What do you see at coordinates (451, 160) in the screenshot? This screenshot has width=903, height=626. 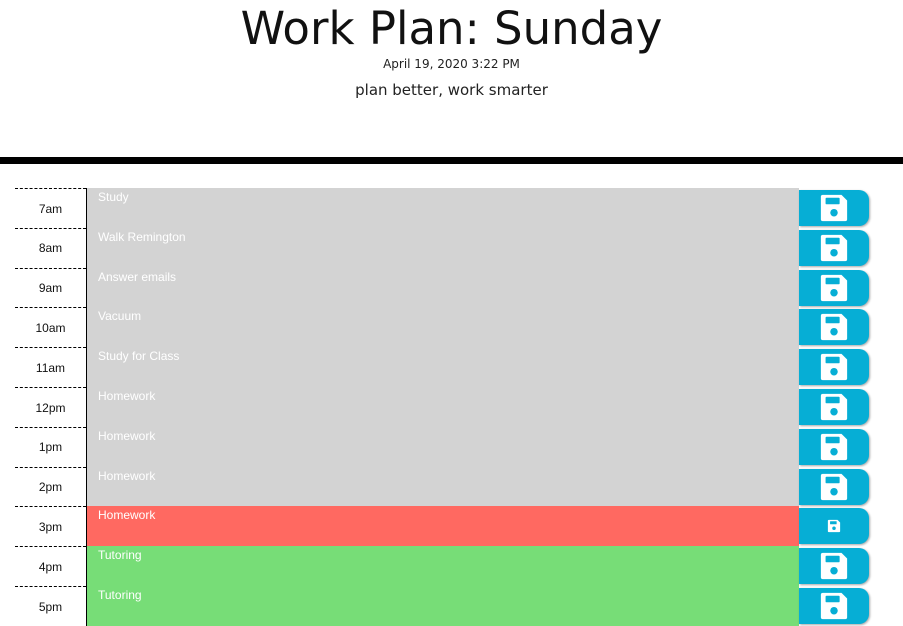 I see `header-divider` at bounding box center [451, 160].